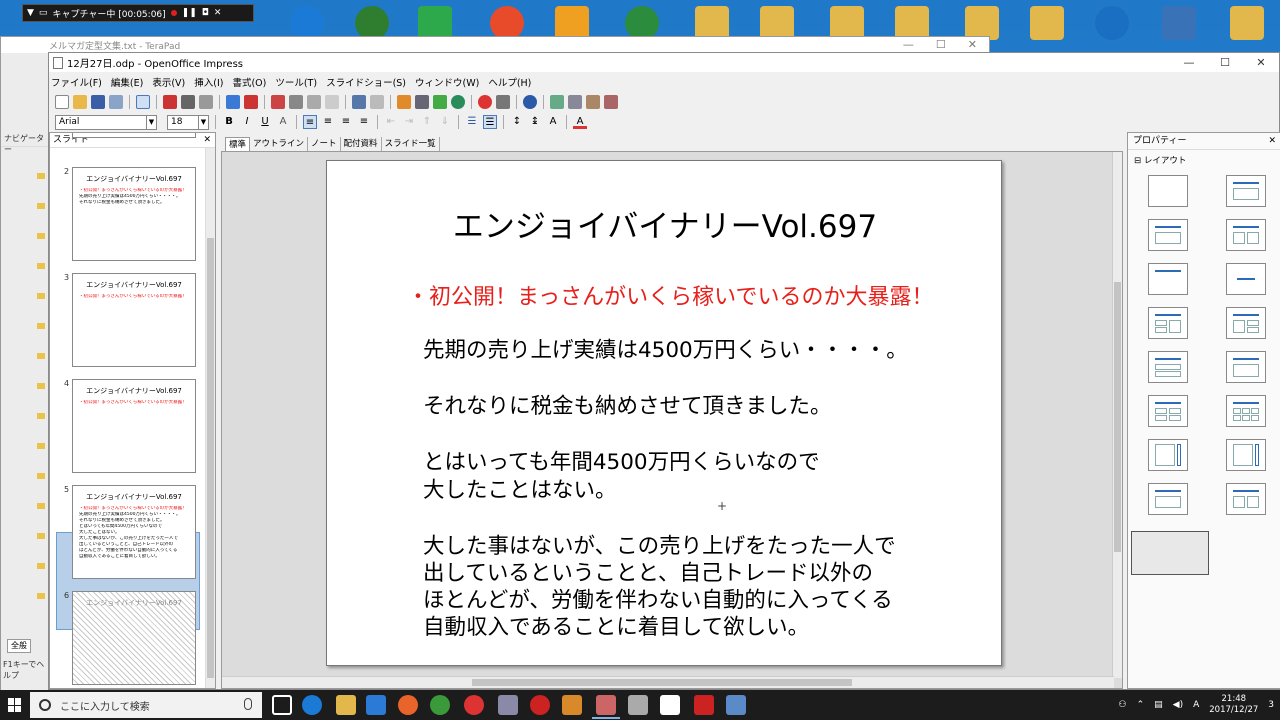 The image size is (1280, 720). I want to click on close-button: ✕, so click(1261, 62).